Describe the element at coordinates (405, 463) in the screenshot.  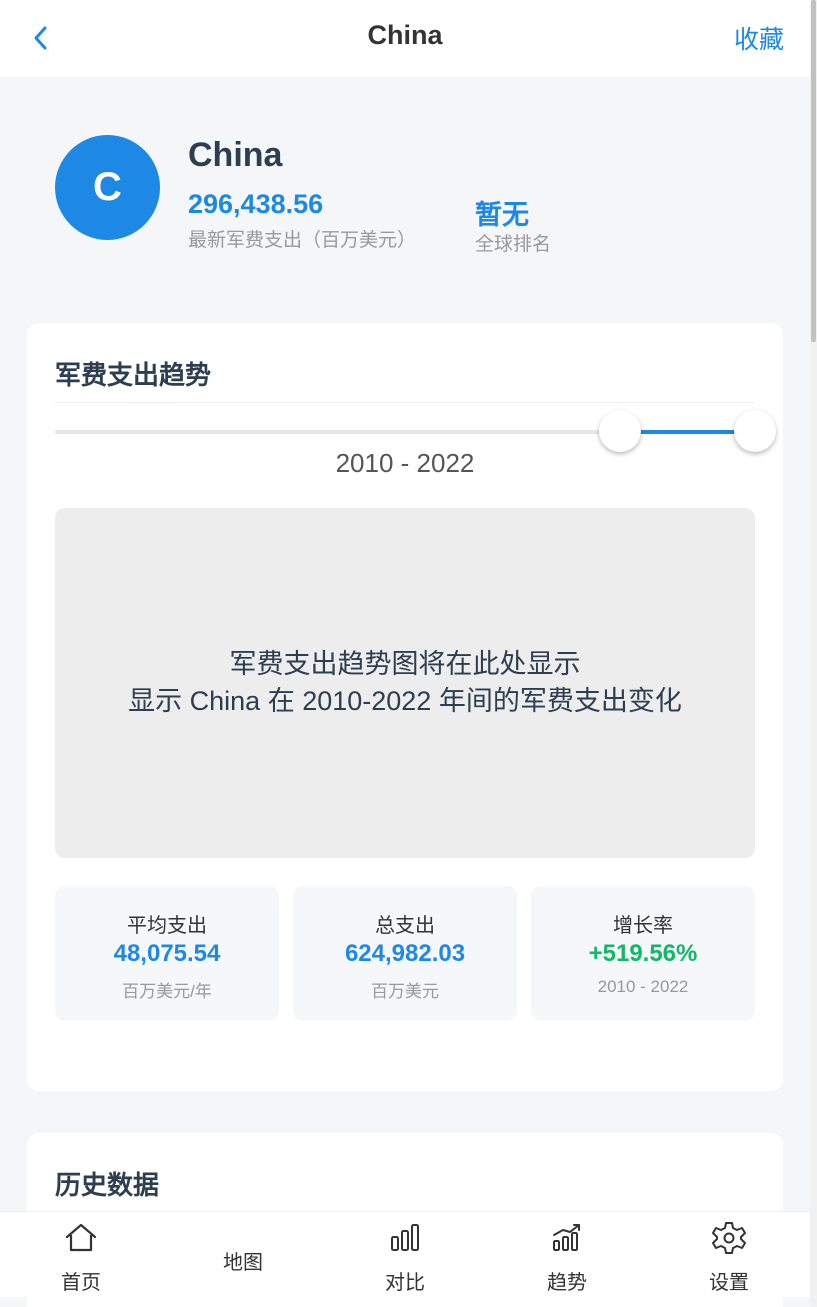
I see `year-range-label: 2010 - 2022` at that location.